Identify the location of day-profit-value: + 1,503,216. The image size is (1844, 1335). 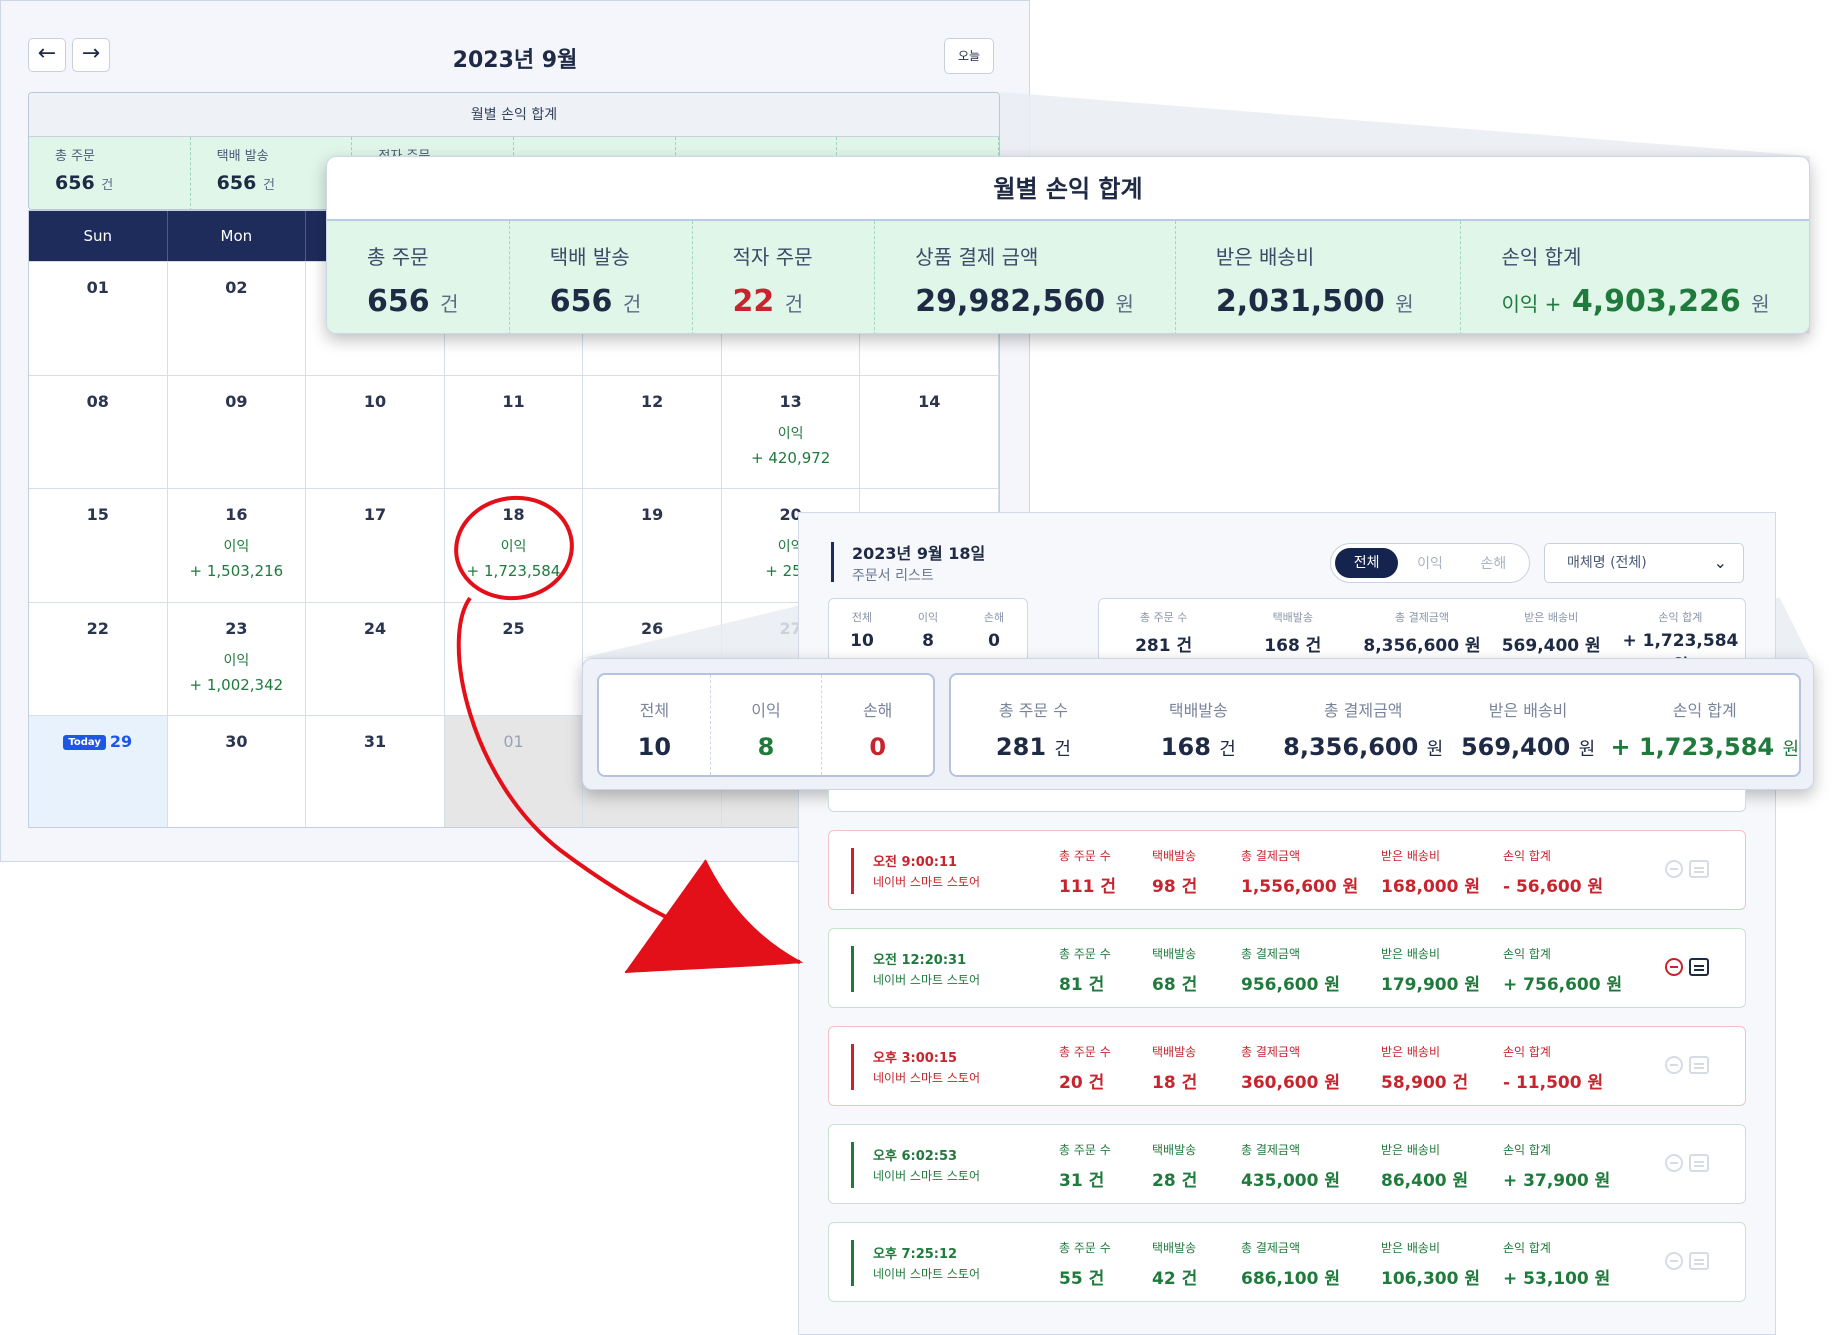
(236, 571).